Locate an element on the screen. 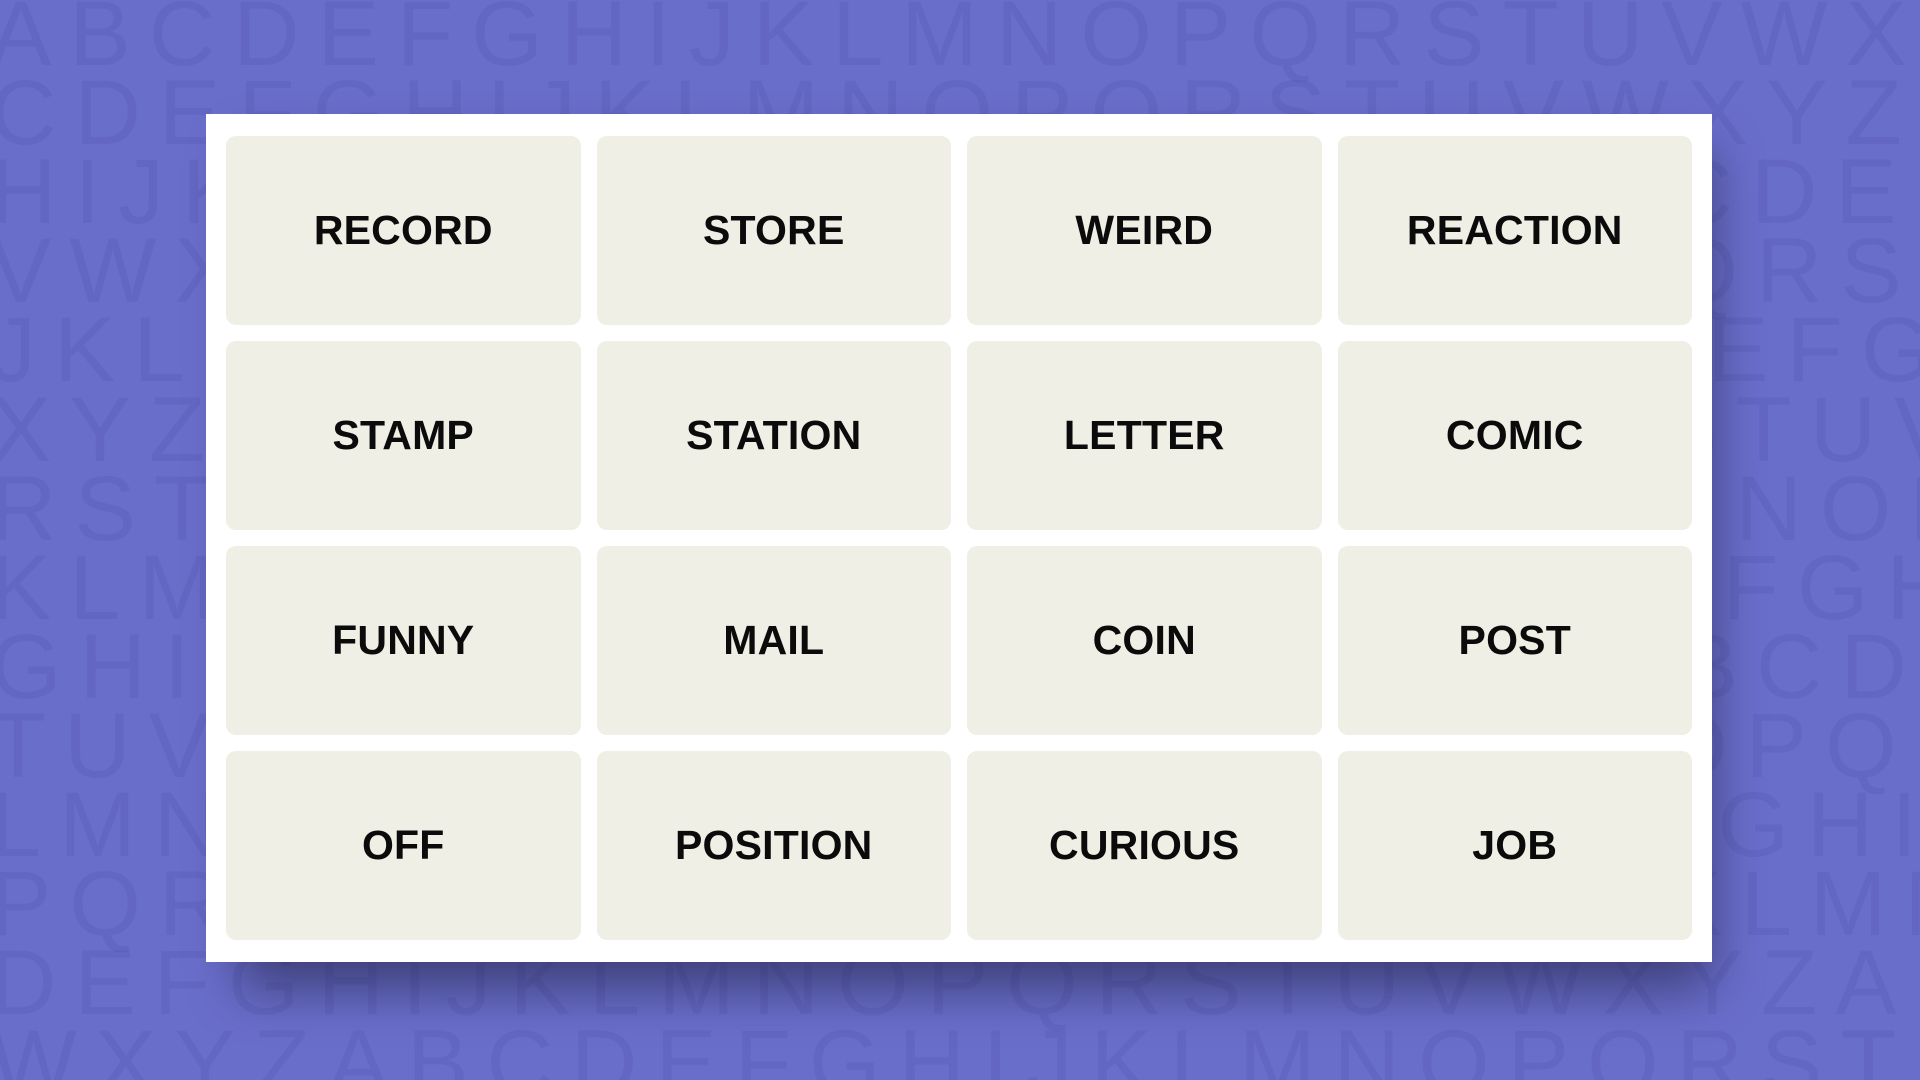 This screenshot has width=1920, height=1080. word-tile: LETTER is located at coordinates (1144, 435).